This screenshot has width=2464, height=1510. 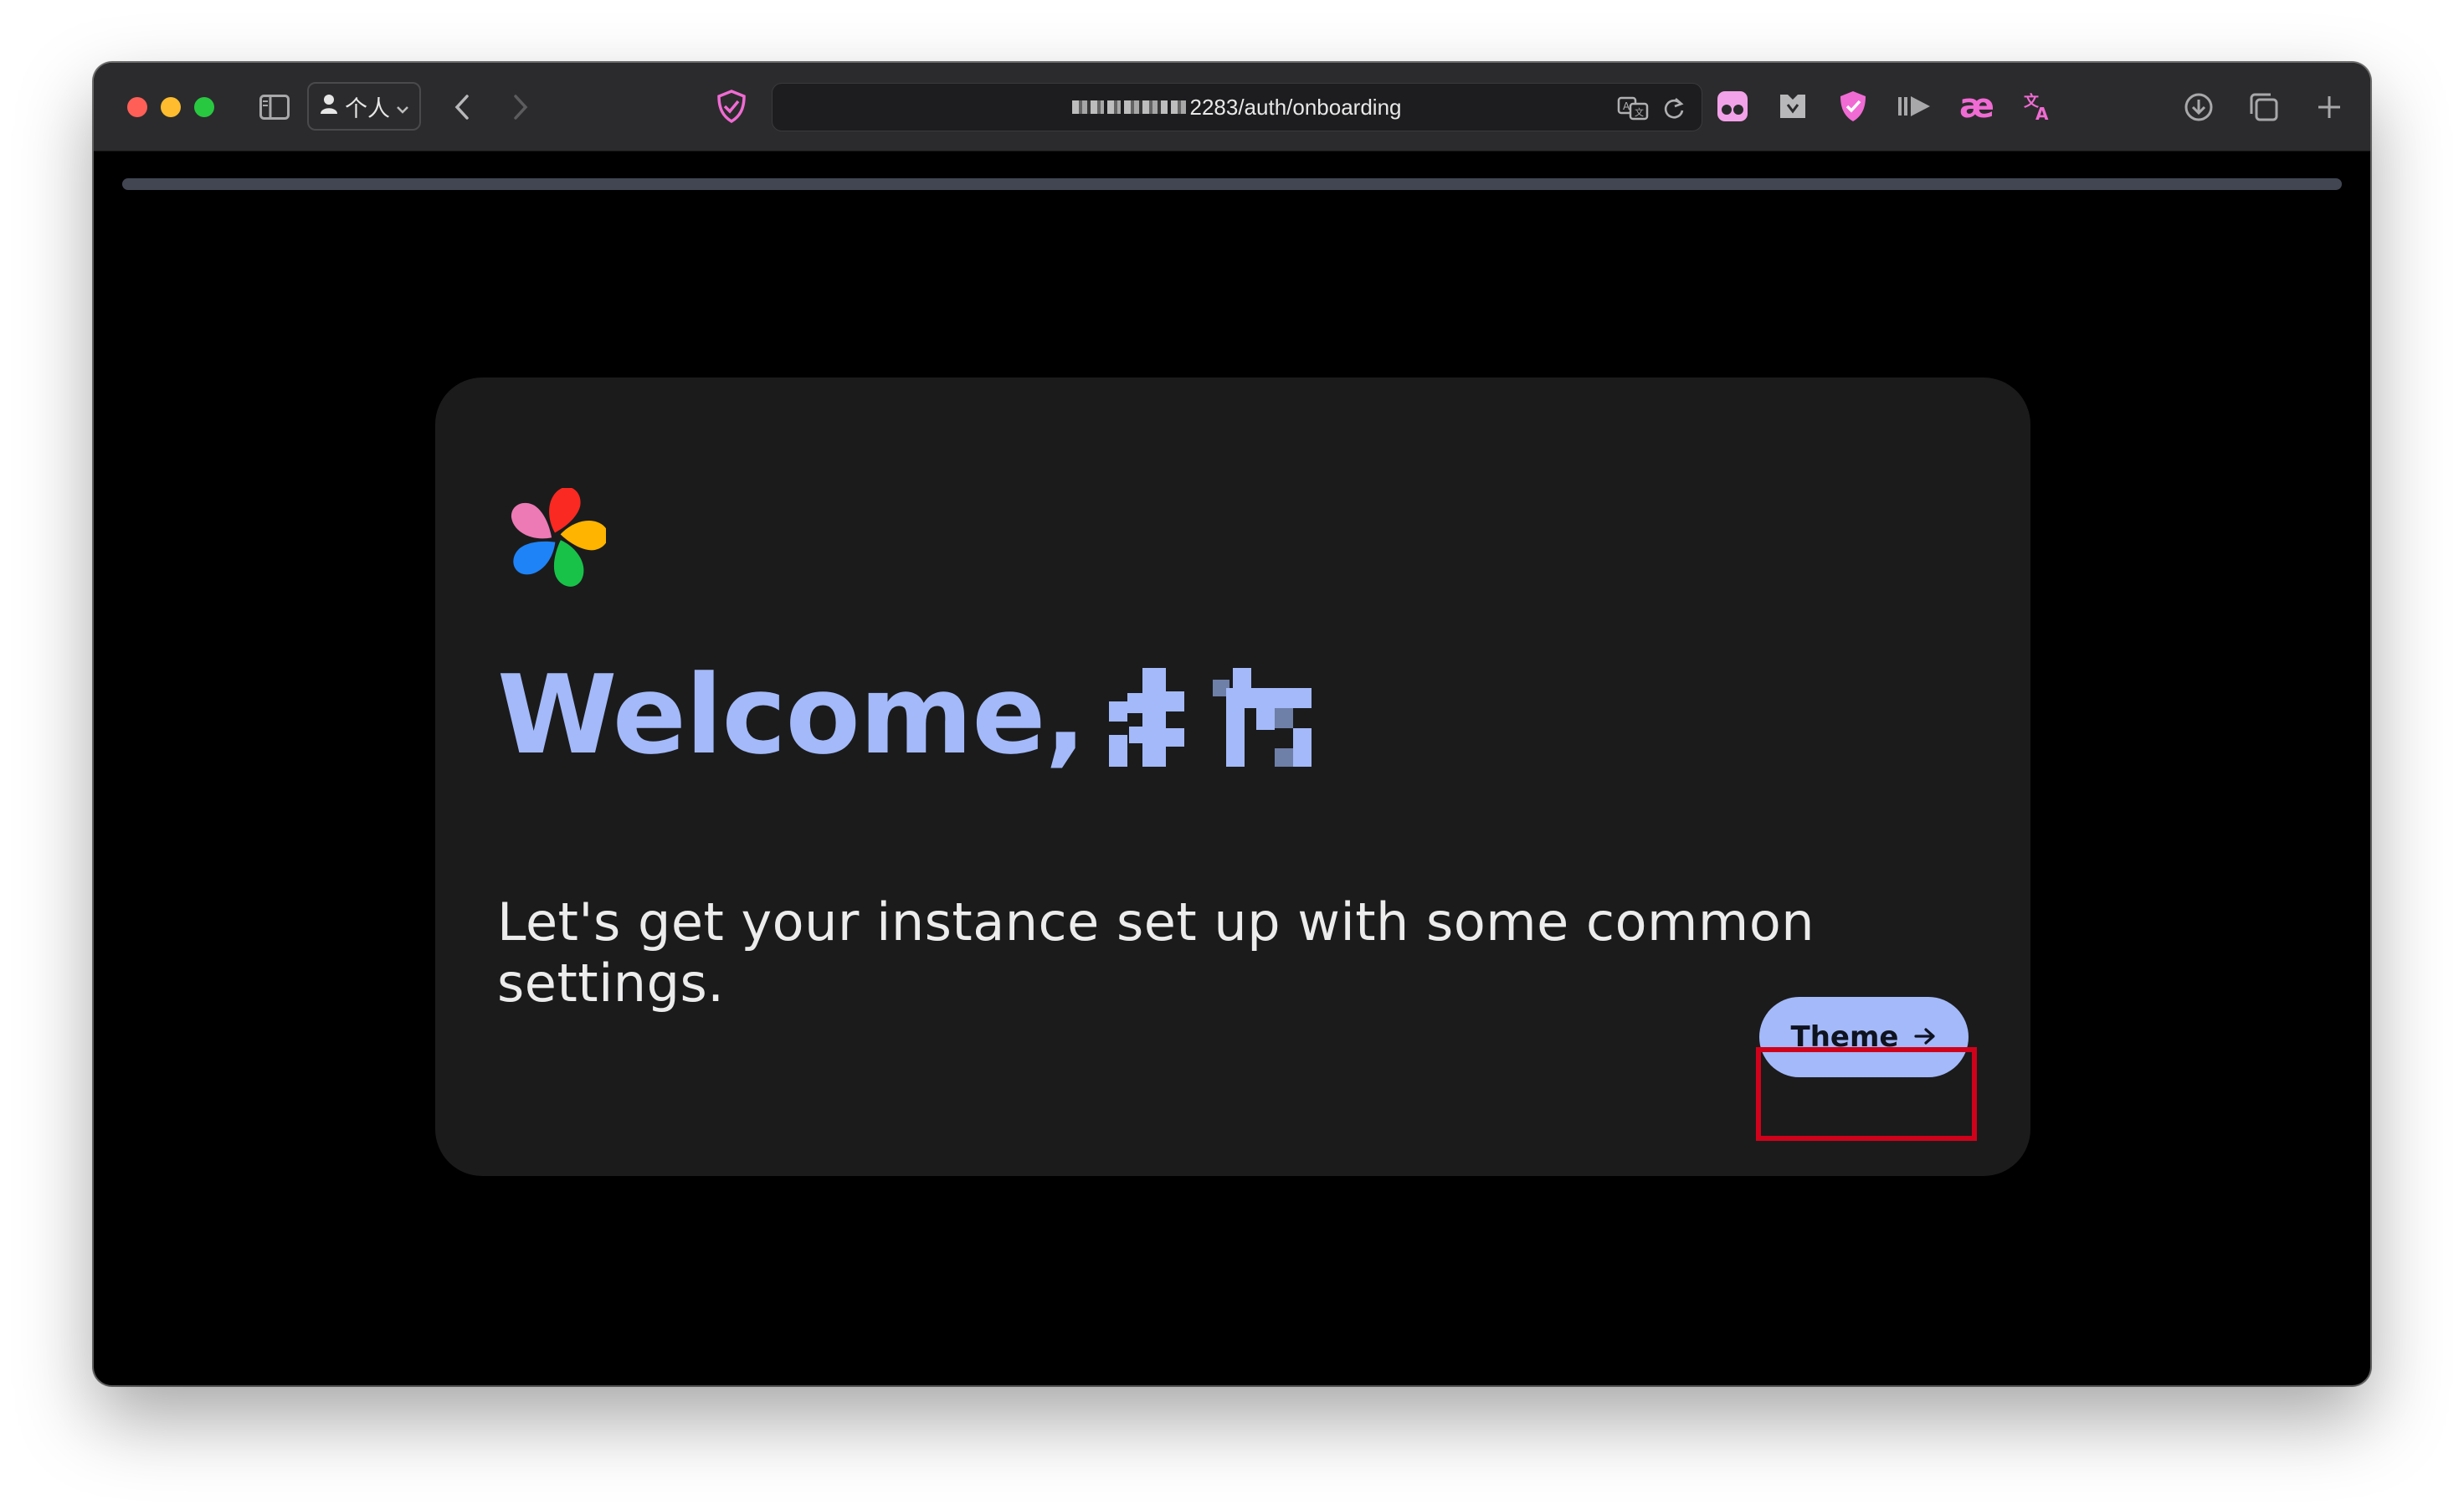 I want to click on address-bar: 2283/auth/onboarding A文, so click(x=1237, y=107).